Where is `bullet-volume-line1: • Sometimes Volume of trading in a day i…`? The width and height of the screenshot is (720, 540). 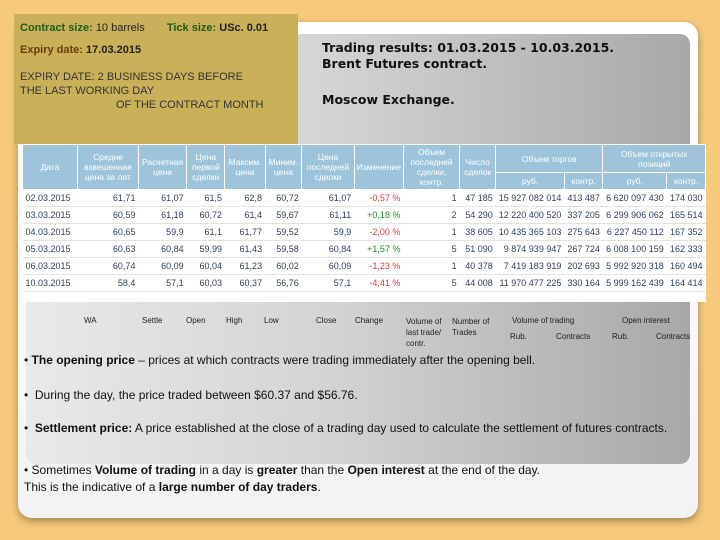
bullet-volume-line1: • Sometimes Volume of trading in a day i… is located at coordinates (282, 470).